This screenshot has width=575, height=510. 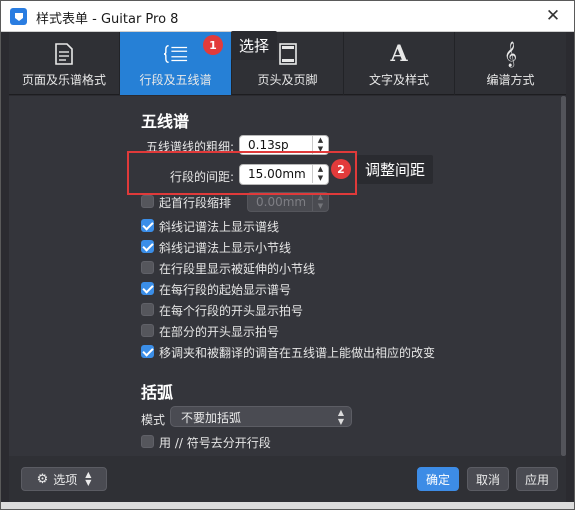 I want to click on stepper-arrows: ▲ ▼, so click(x=320, y=202).